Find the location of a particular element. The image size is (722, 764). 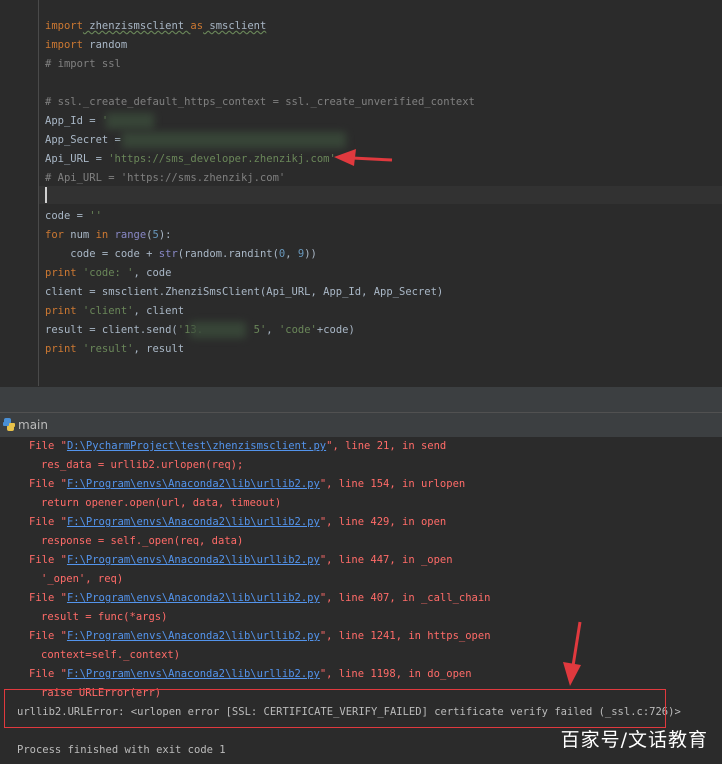

redacted-phone is located at coordinates (218, 330).